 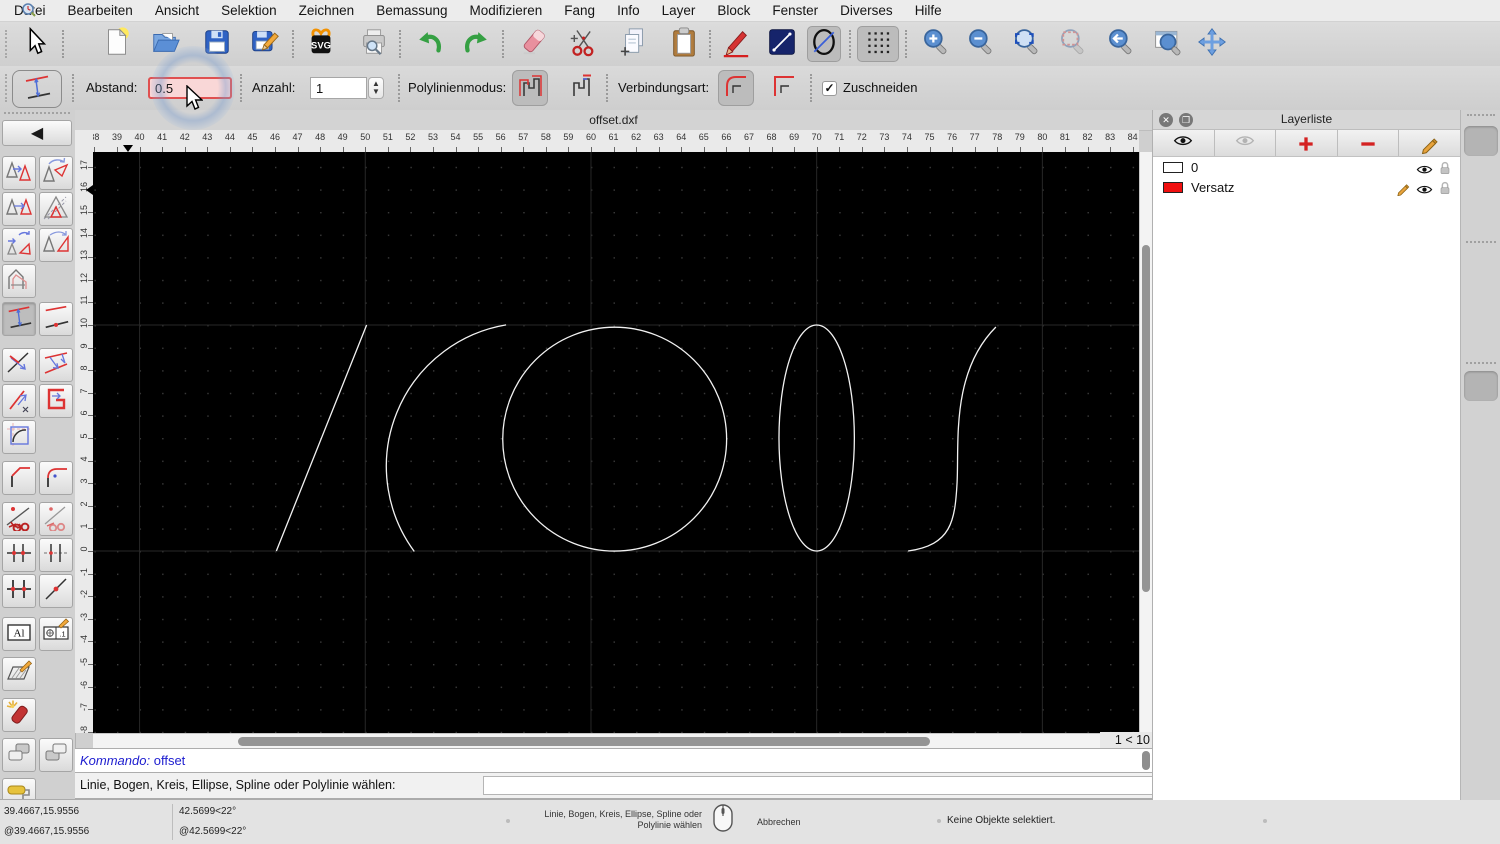 What do you see at coordinates (1184, 143) in the screenshot?
I see `show-all-layers-button` at bounding box center [1184, 143].